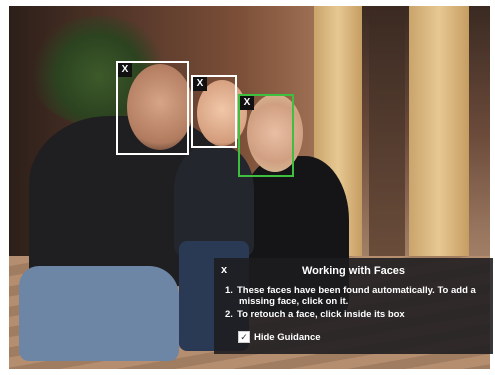  What do you see at coordinates (152, 108) in the screenshot?
I see `face-box-1: X` at bounding box center [152, 108].